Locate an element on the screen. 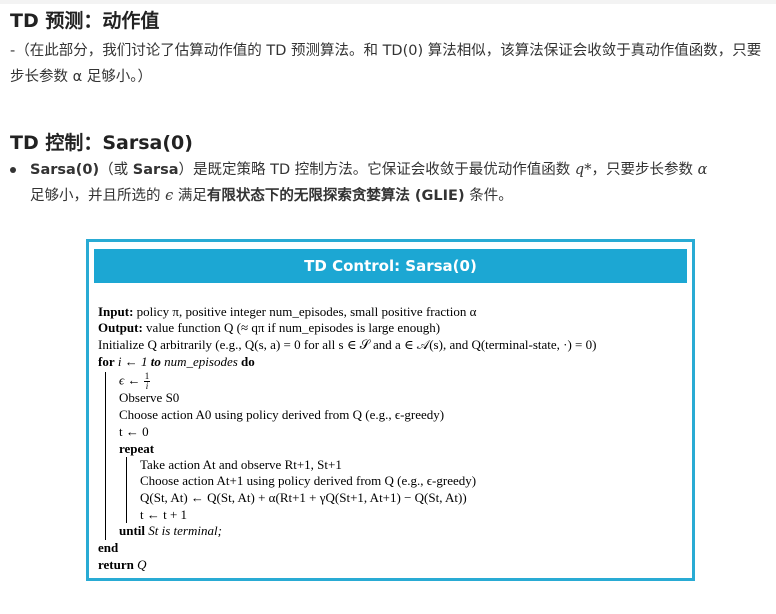 Image resolution: width=776 pixels, height=614 pixels. bullet-text: ）是既定策略 TD 控制方法。它保证会收敛于最优动作值函数 is located at coordinates (376, 170).